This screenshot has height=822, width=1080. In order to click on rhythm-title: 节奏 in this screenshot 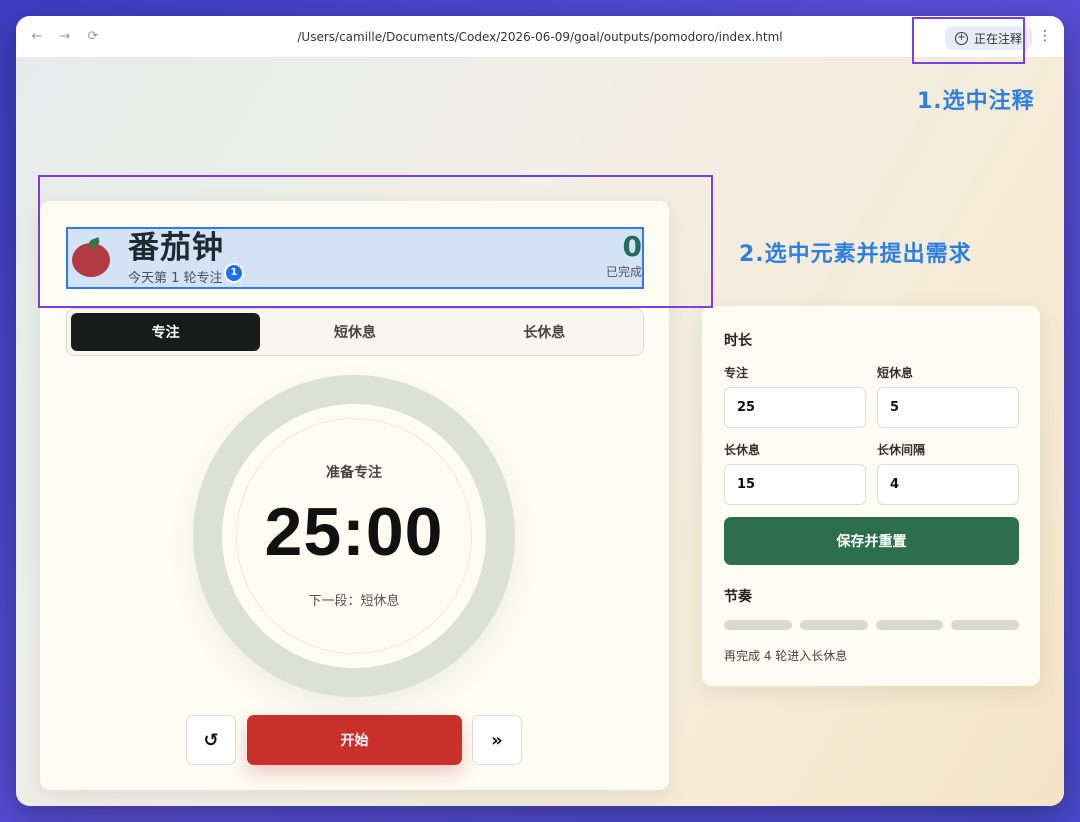, I will do `click(738, 597)`.